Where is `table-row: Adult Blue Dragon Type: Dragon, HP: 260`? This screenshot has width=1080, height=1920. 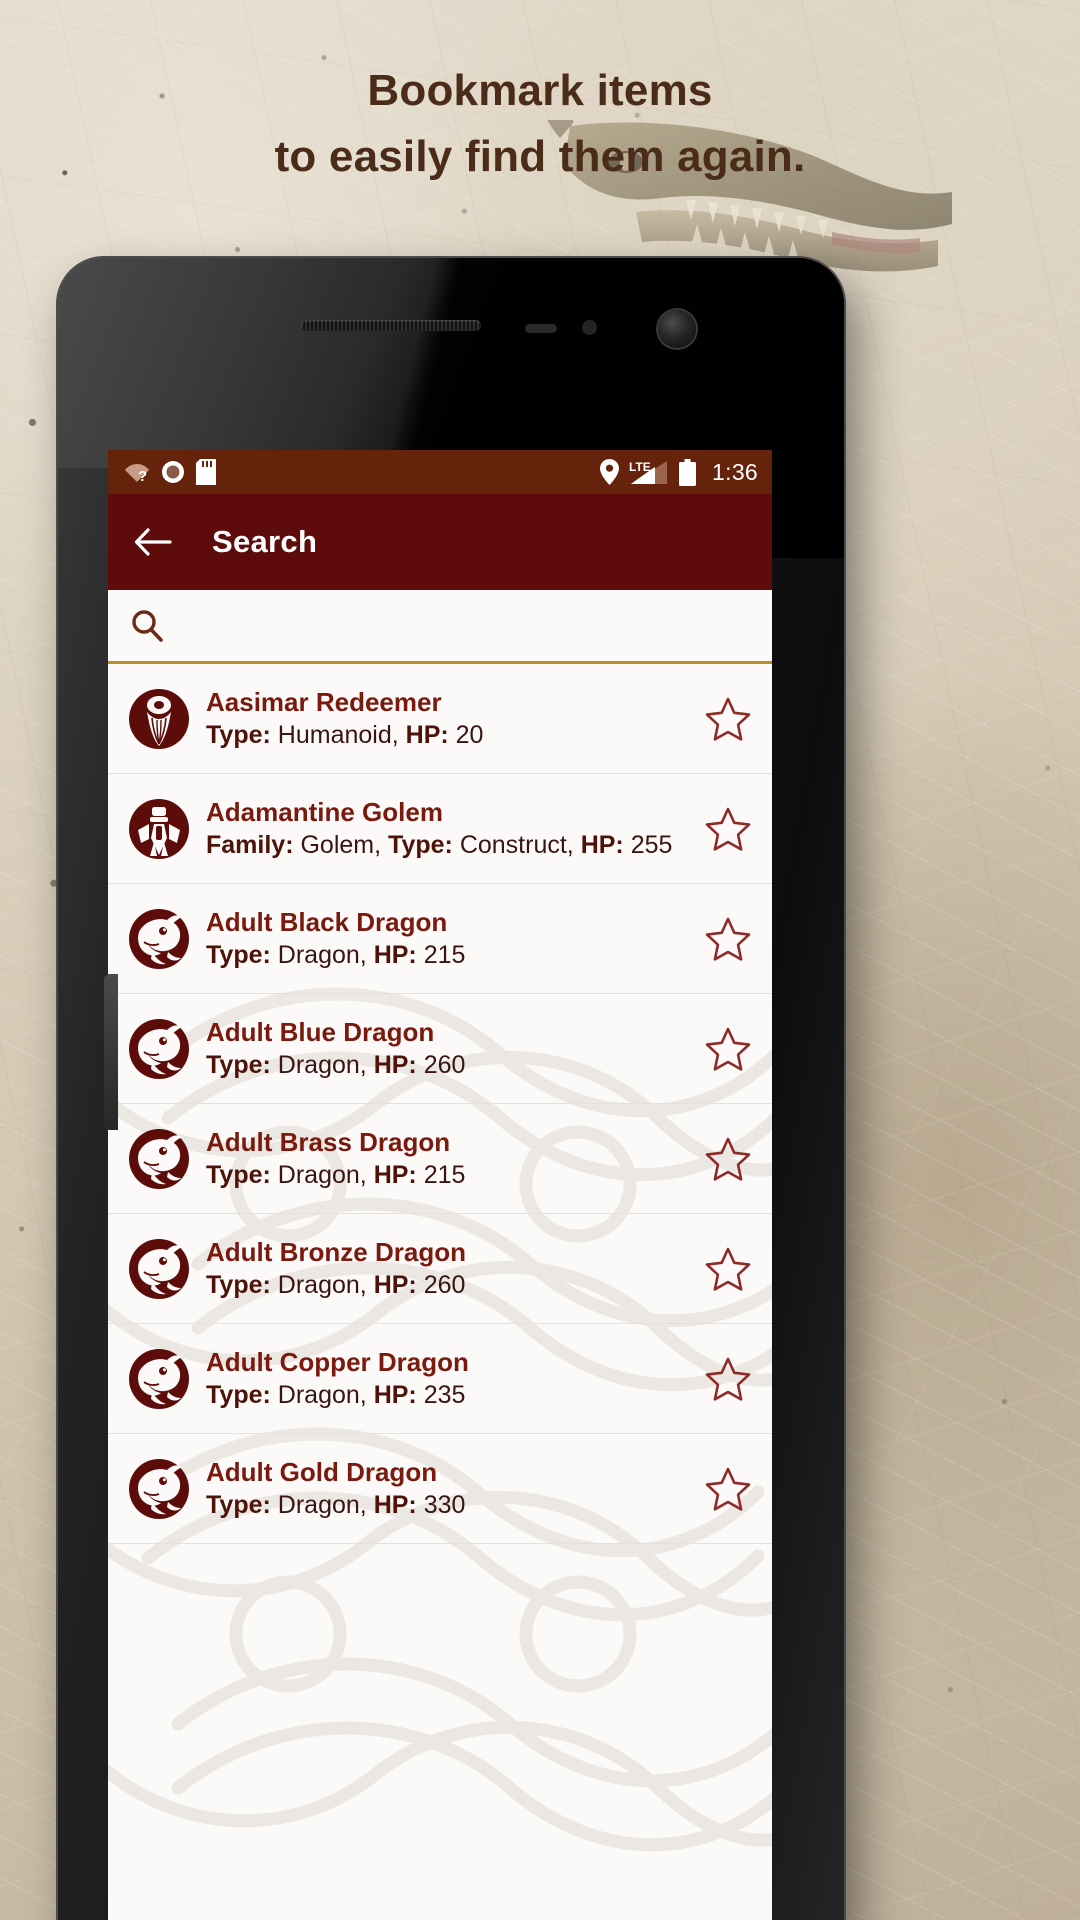
table-row: Adult Blue Dragon Type: Dragon, HP: 260 is located at coordinates (440, 1049).